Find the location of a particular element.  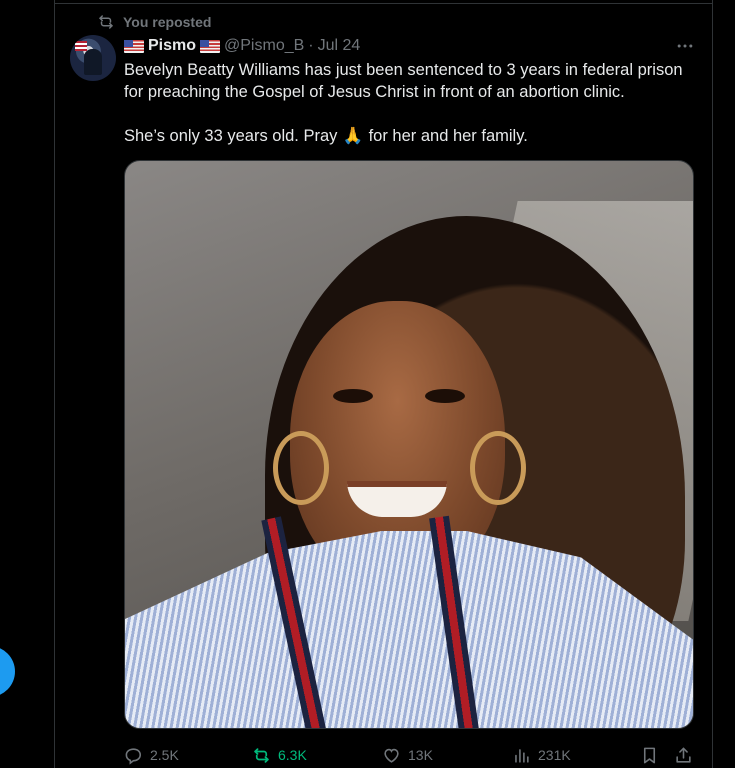

avatar-figure is located at coordinates (93, 62).